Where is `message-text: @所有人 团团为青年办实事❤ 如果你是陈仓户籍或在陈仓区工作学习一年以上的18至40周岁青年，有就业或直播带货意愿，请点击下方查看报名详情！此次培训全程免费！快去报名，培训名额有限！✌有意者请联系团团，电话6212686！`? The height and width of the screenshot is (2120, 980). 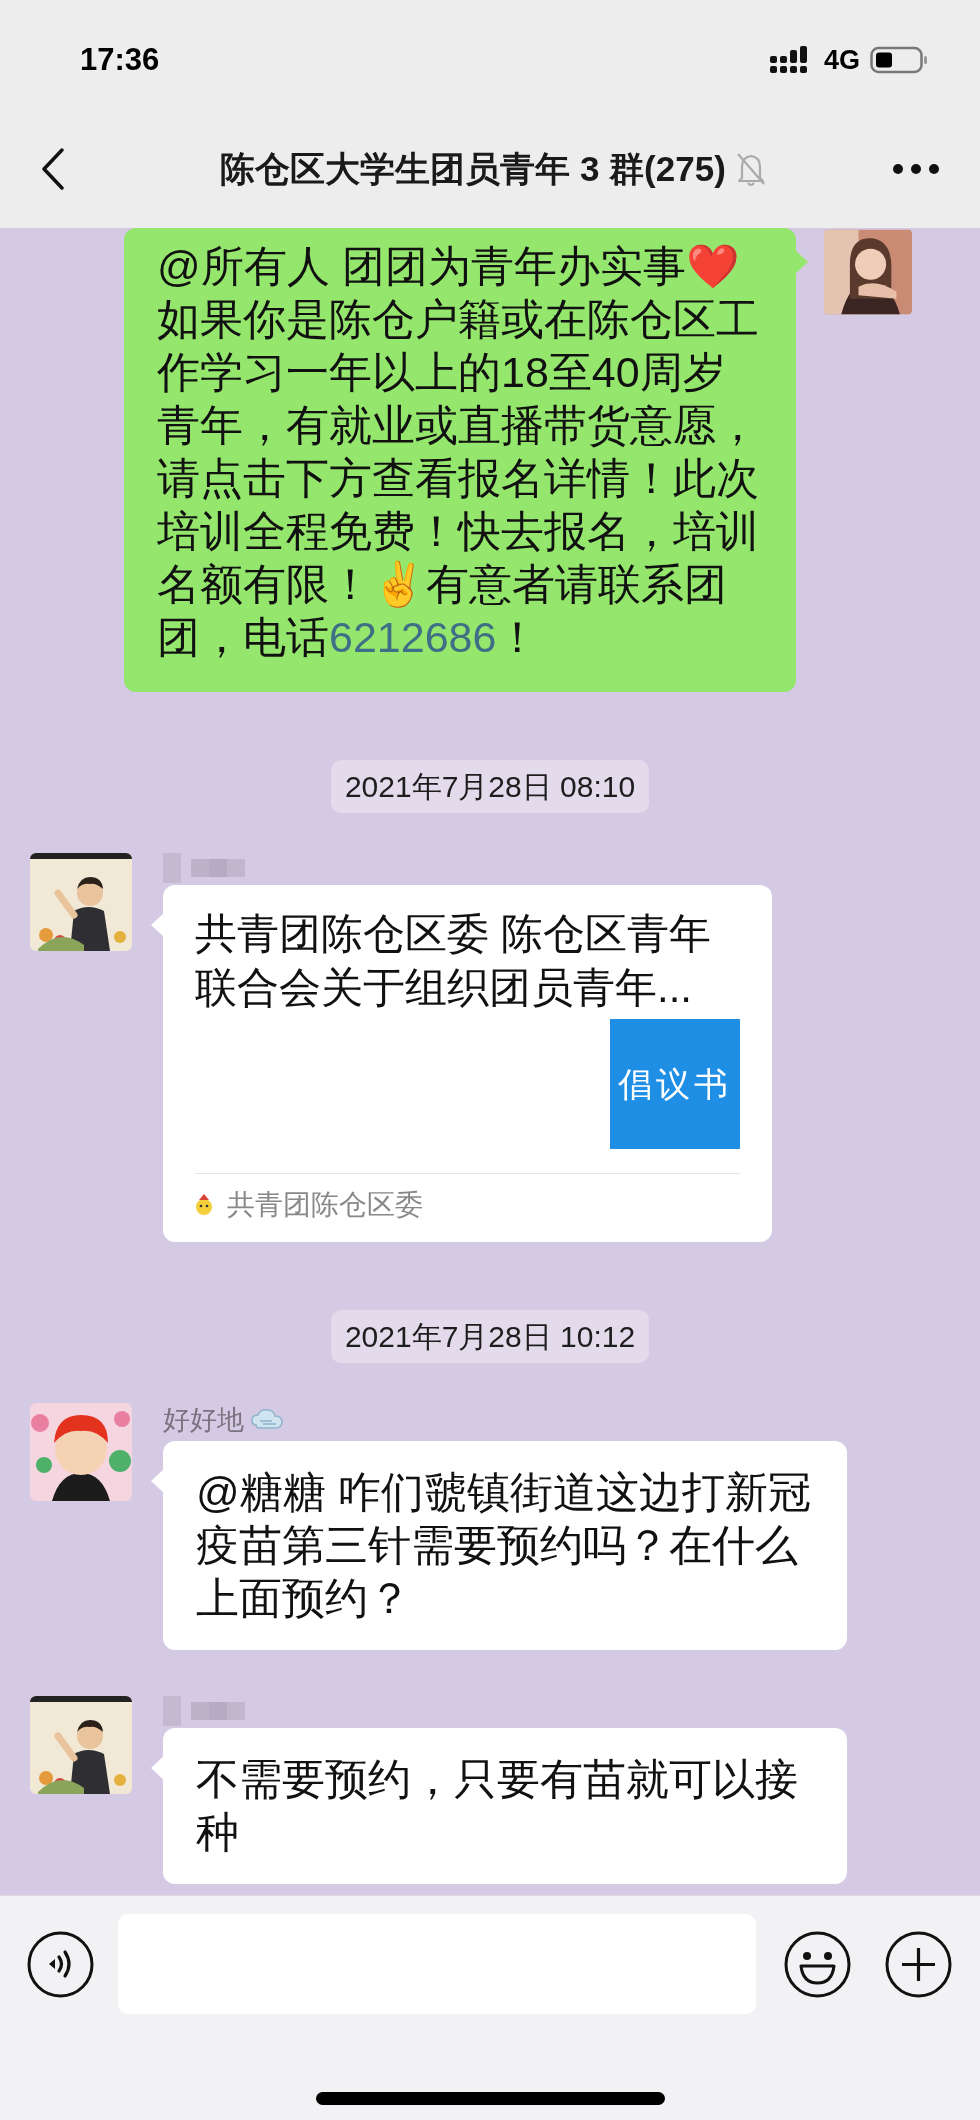
message-text: @所有人 团团为青年办实事❤ 如果你是陈仓户籍或在陈仓区工作学习一年以上的18至40周岁青年，有就业或直播带货意愿，请点击下方查看报名详情！此次培训全程免费！快去报名，培训名额有限！✌有意者请联系团团，电话6212686！ is located at coordinates (458, 452).